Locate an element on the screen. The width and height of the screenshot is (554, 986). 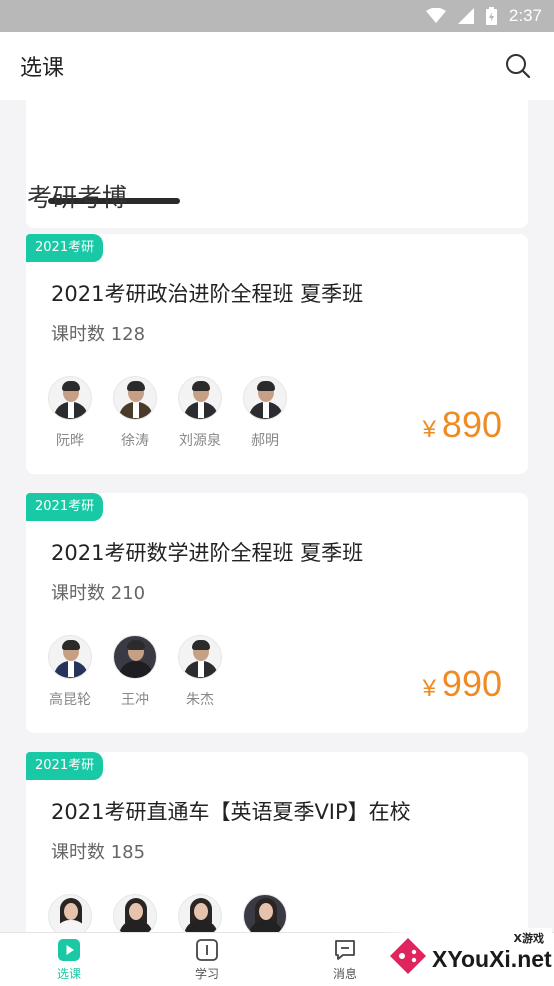
signal-icon is located at coordinates (465, 16).